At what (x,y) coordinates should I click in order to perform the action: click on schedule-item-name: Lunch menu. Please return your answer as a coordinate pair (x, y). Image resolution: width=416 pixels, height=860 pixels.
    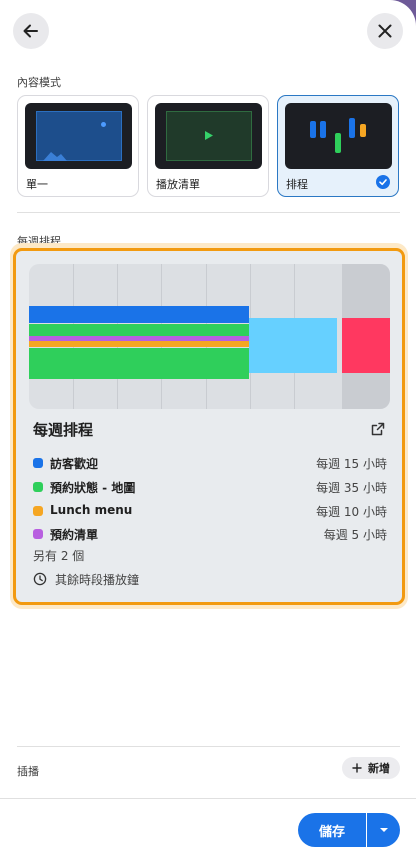
    Looking at the image, I should click on (91, 510).